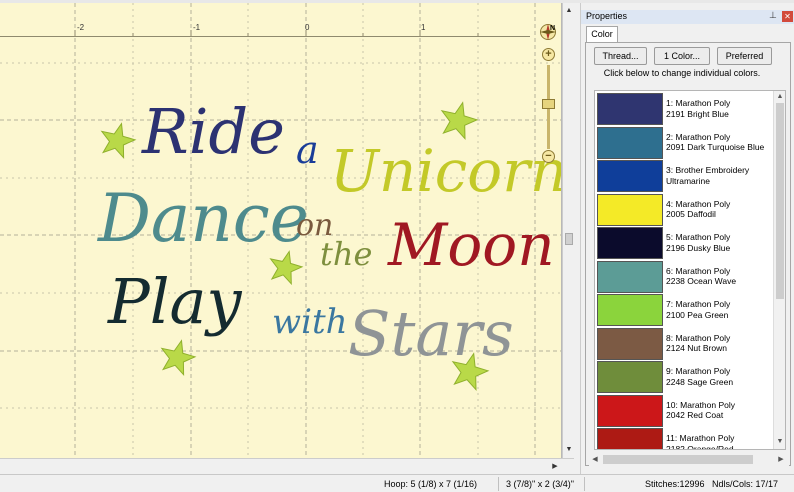 The height and width of the screenshot is (492, 794). Describe the element at coordinates (701, 281) in the screenshot. I see `thread-name-text: 2238 Ocean Wave` at that location.